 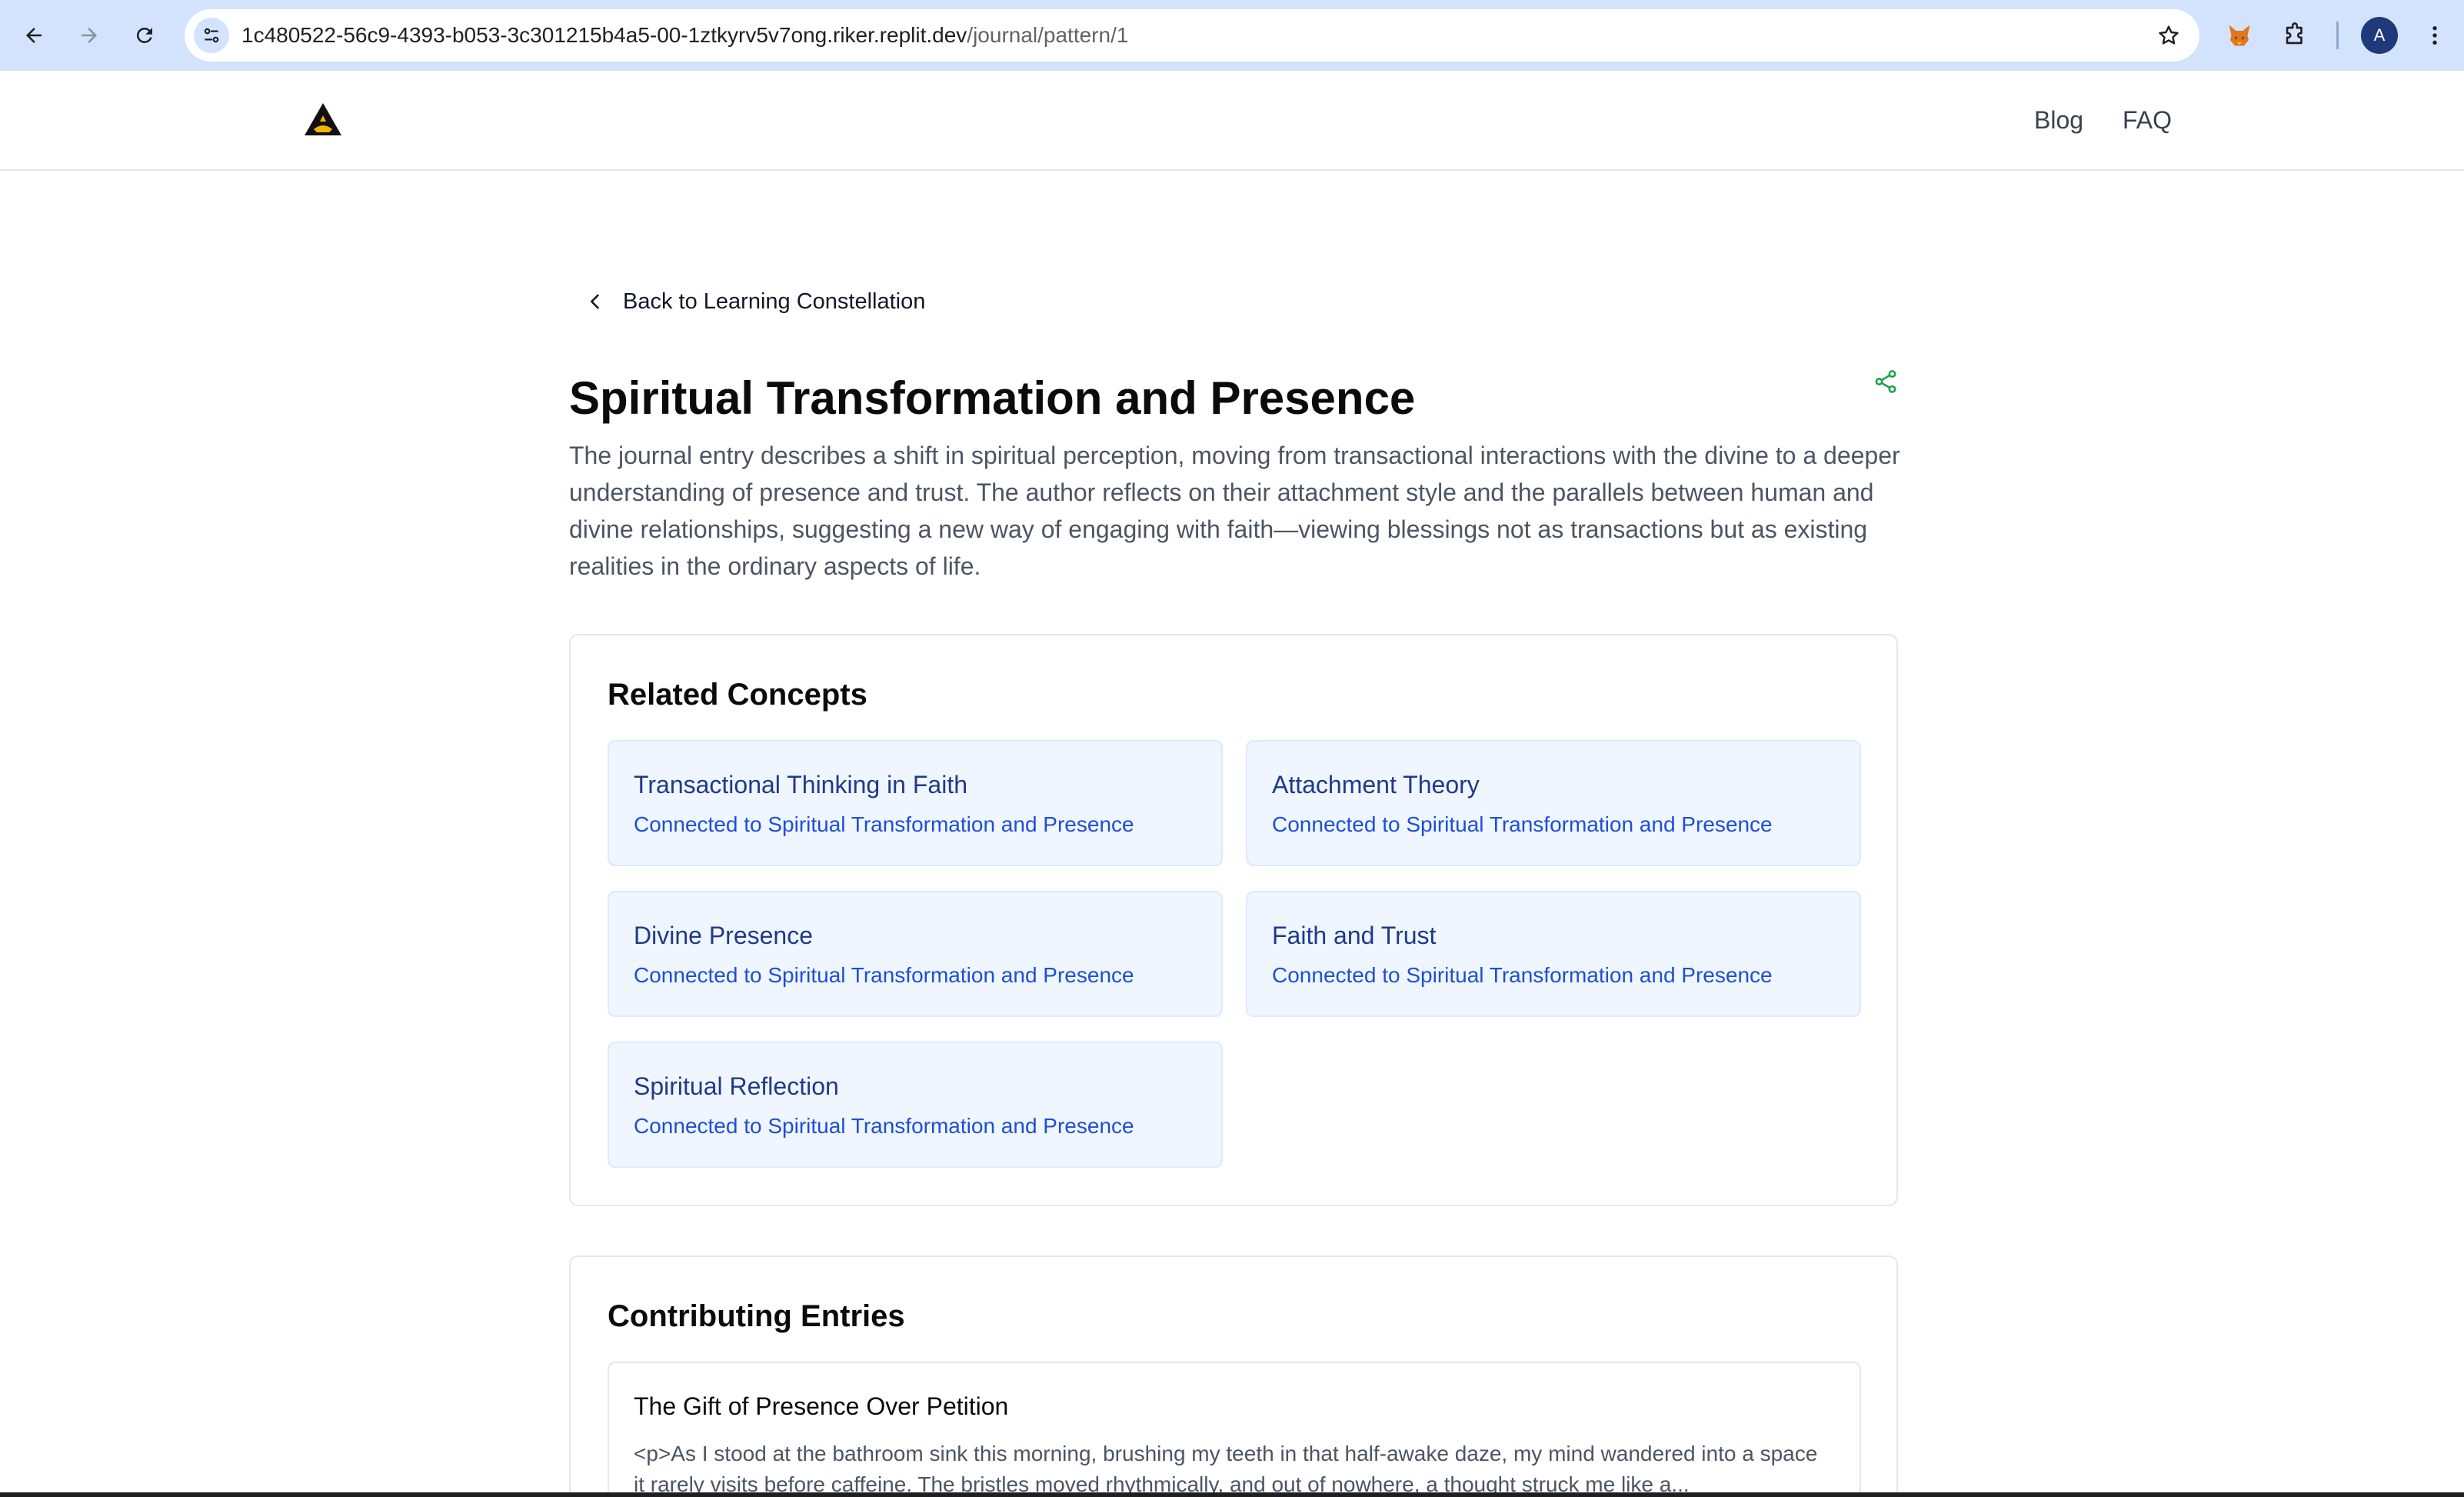 I want to click on reload-button, so click(x=144, y=35).